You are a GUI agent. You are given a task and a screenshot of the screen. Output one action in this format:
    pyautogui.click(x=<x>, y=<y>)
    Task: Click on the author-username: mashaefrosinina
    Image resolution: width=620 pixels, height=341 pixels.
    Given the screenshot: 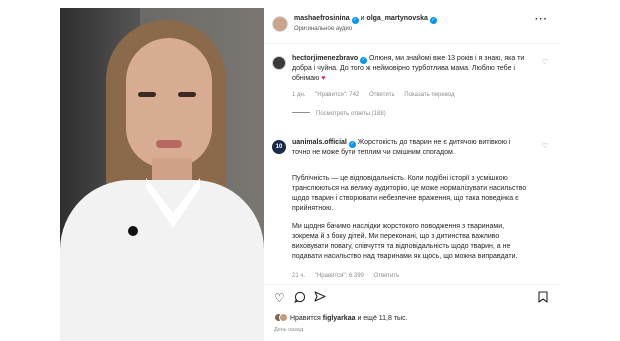 What is the action you would take?
    pyautogui.click(x=322, y=18)
    